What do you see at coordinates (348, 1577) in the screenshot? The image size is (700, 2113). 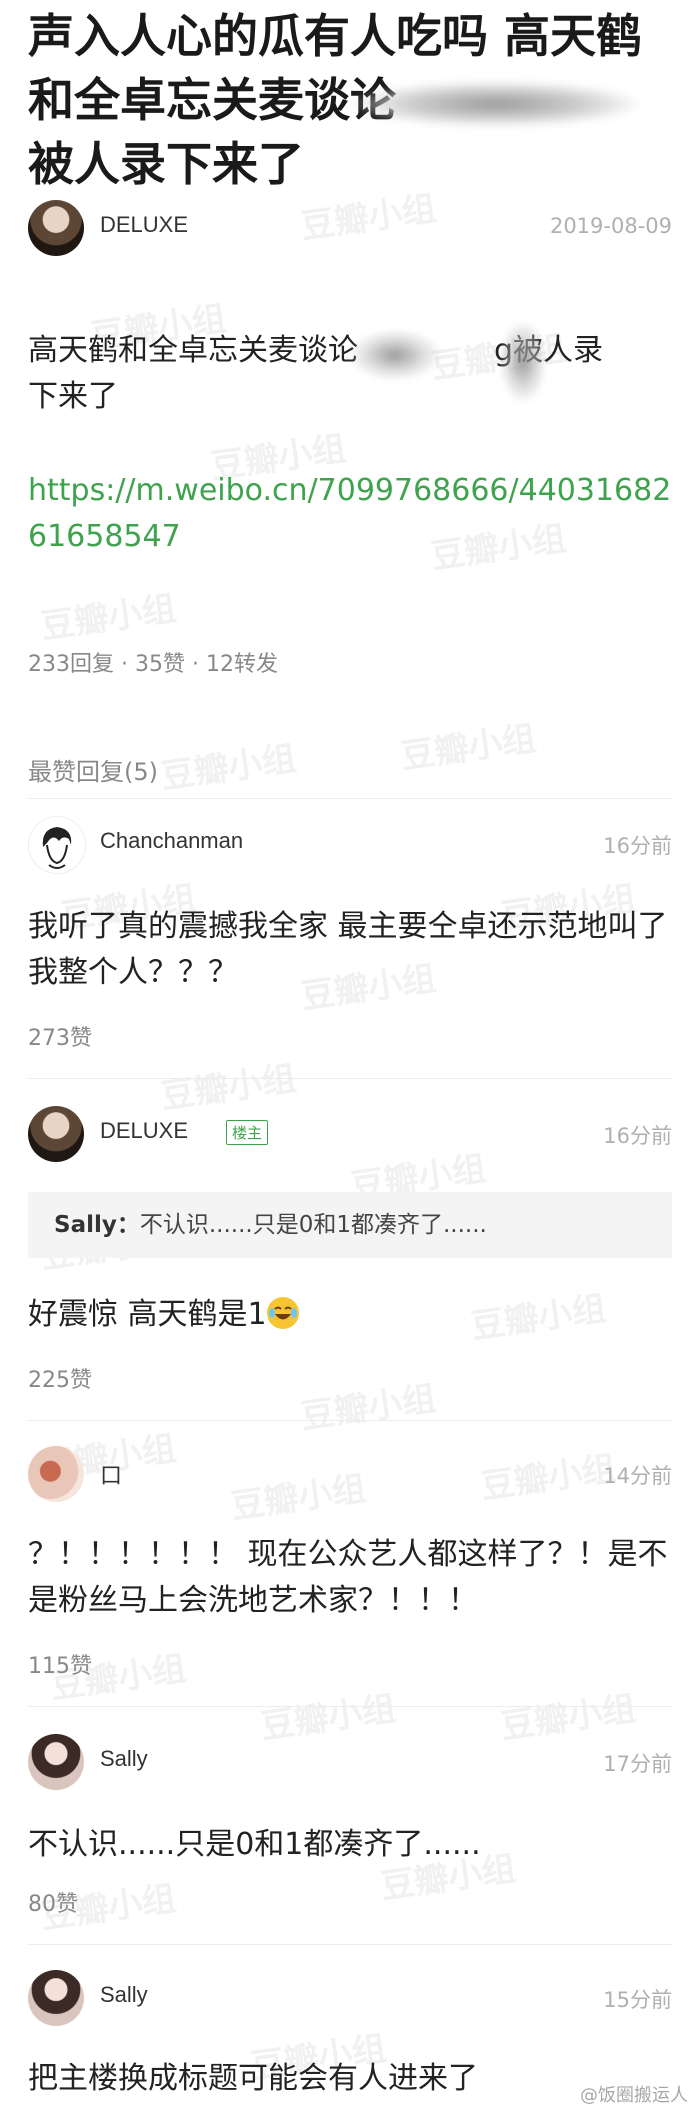 I see `reply-text: ？！！！！！！ 现在公众艺人都这样了？！是不是粉丝马上会洗地艺术家？！！！` at bounding box center [348, 1577].